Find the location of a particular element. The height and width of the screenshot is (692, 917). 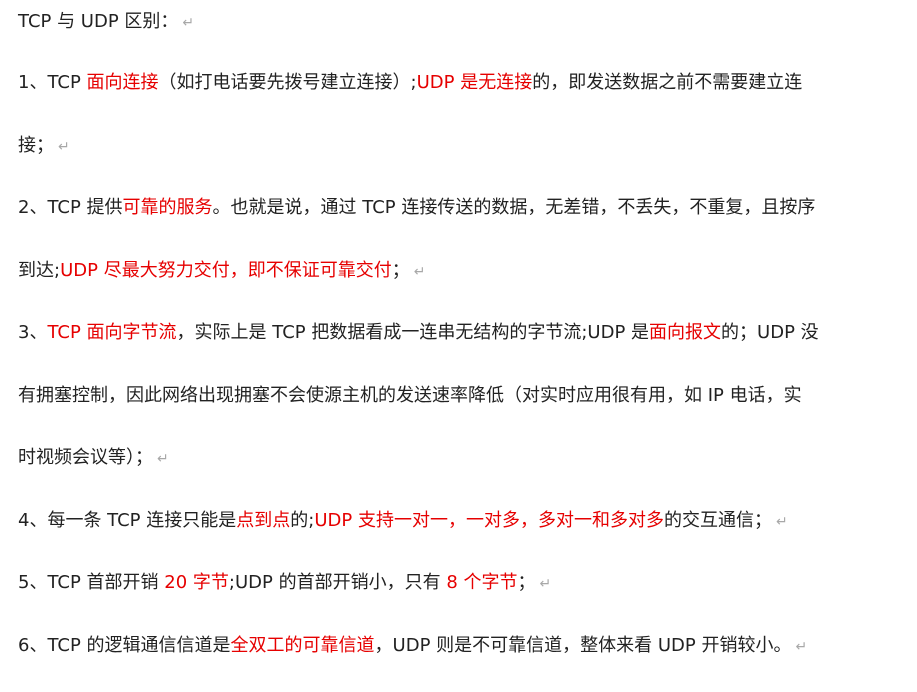

text-segment: 4、每一条 TCP 连接只能是 is located at coordinates (127, 520).